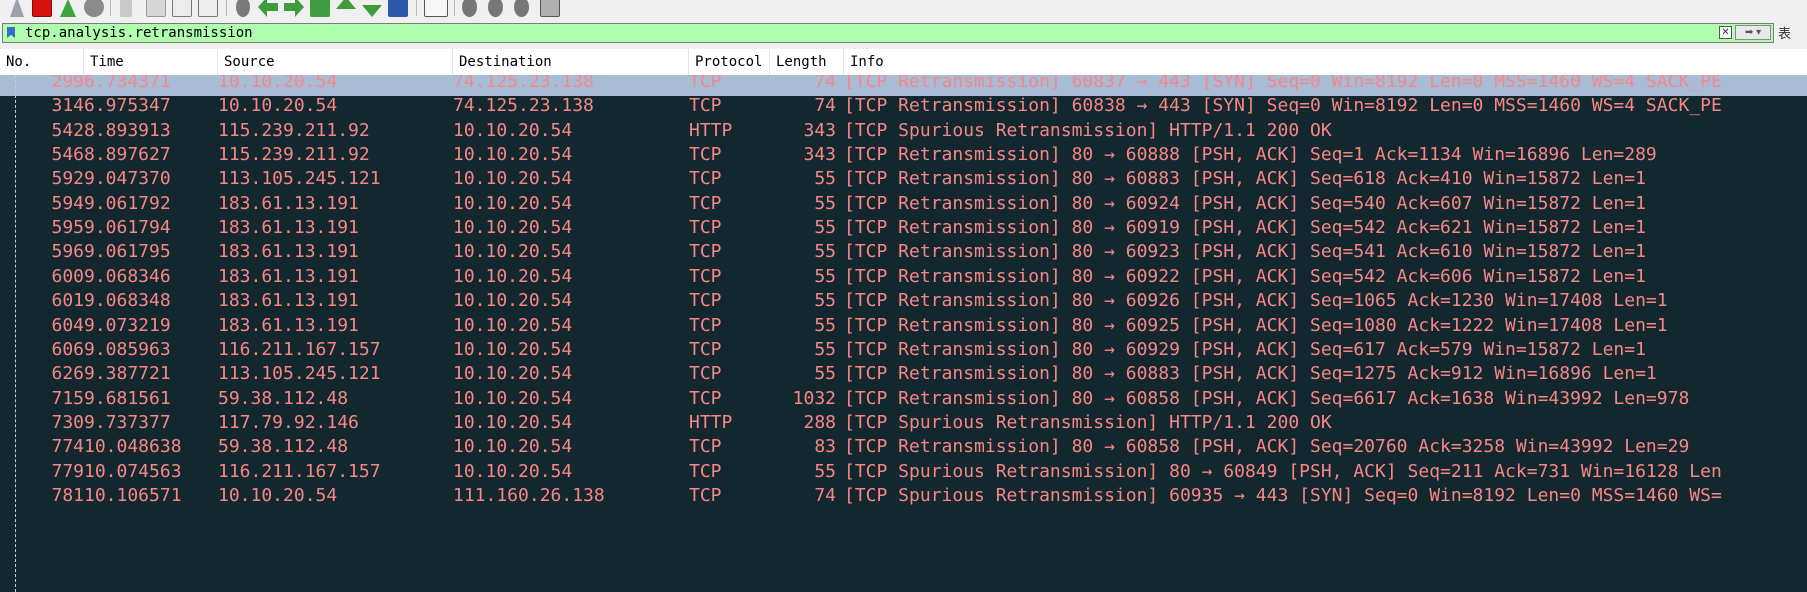 Image resolution: width=1807 pixels, height=592 pixels. Describe the element at coordinates (729, 62) in the screenshot. I see `column-header-protocol: Protocol` at that location.